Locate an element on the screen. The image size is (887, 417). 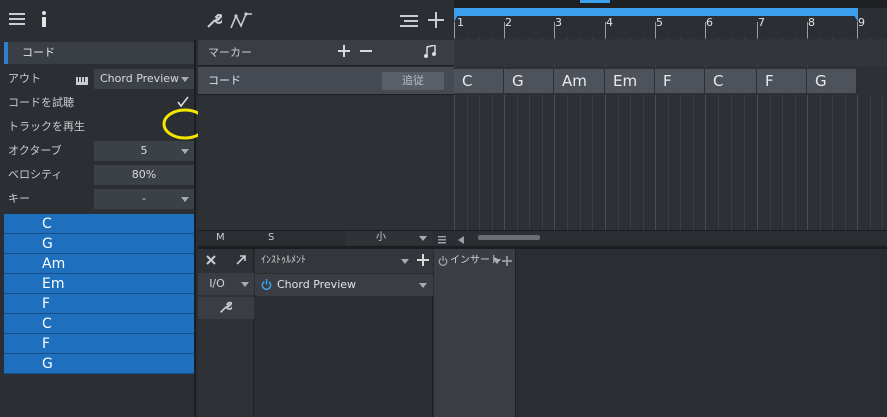
loop-range-bar is located at coordinates (656, 12).